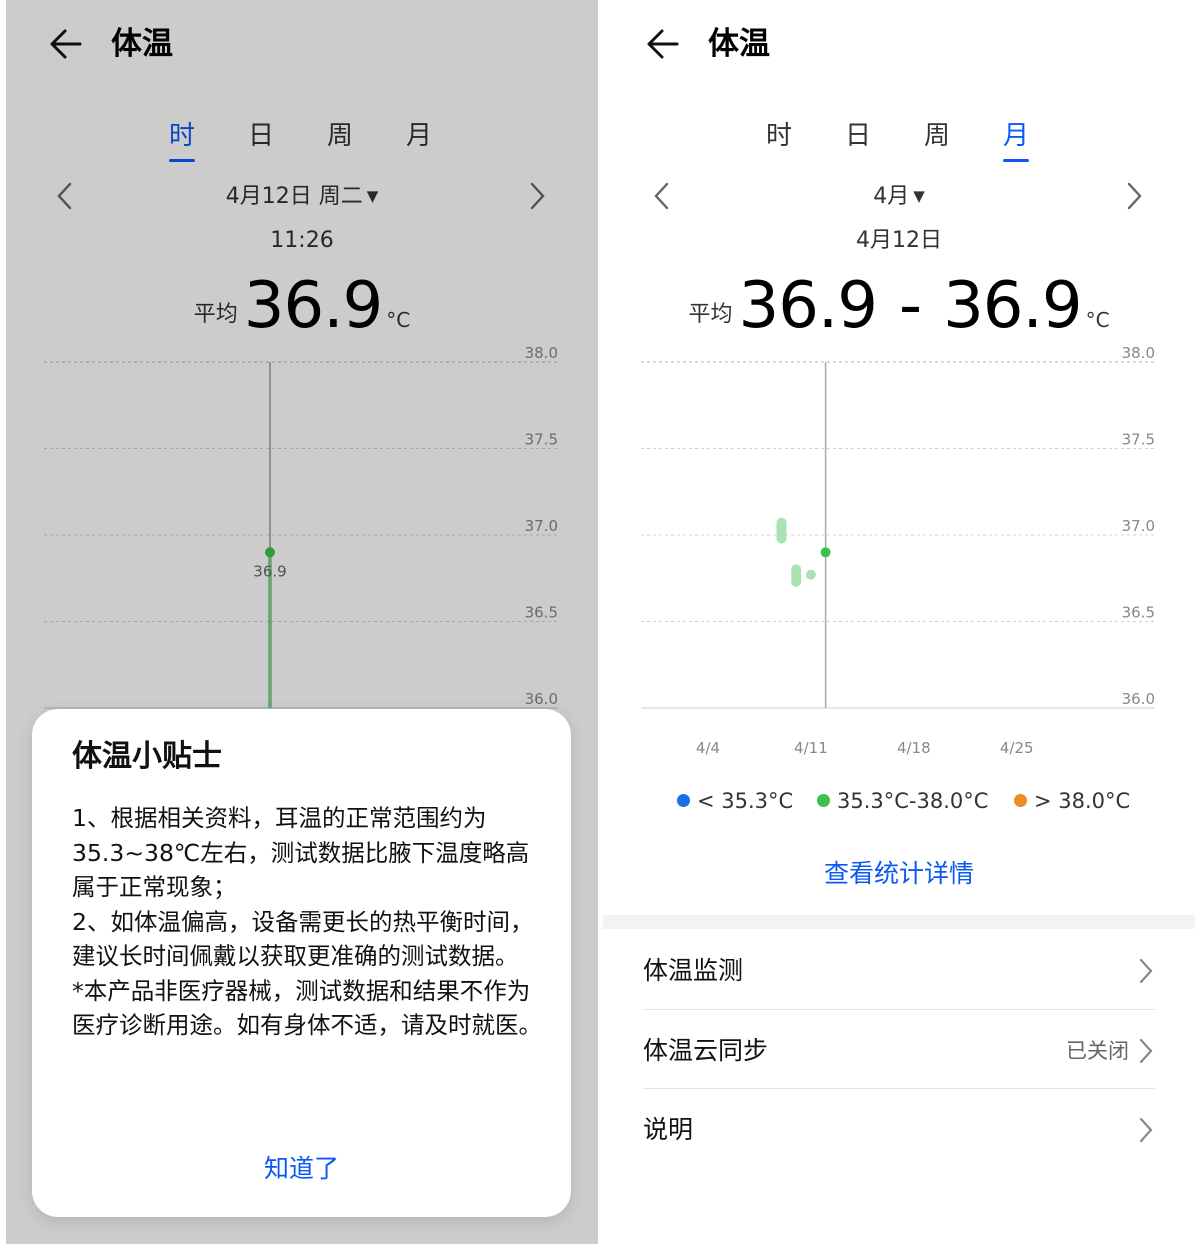 The width and height of the screenshot is (1200, 1249). I want to click on min-value: 36.9, so click(807, 306).